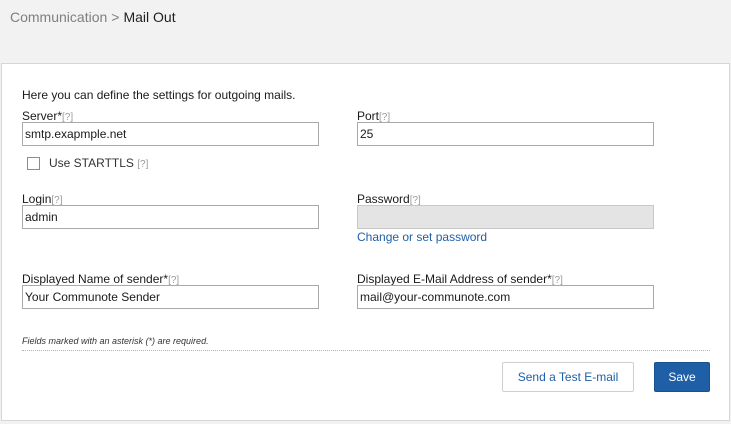 Image resolution: width=731 pixels, height=424 pixels. I want to click on starttls-label: Use STARTTLS [?], so click(98, 164).